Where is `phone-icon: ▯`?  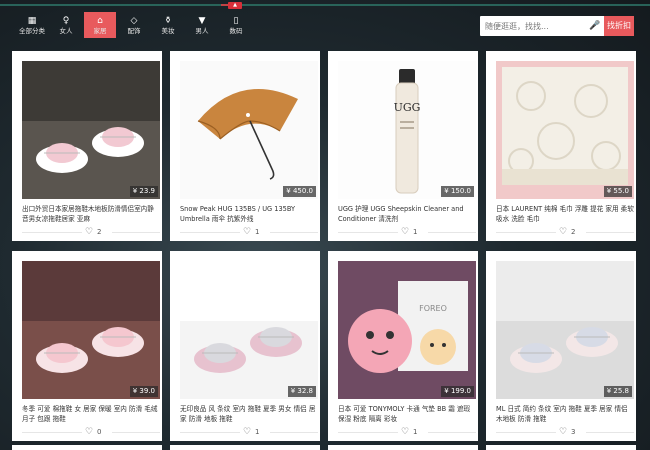
phone-icon: ▯ is located at coordinates (236, 20).